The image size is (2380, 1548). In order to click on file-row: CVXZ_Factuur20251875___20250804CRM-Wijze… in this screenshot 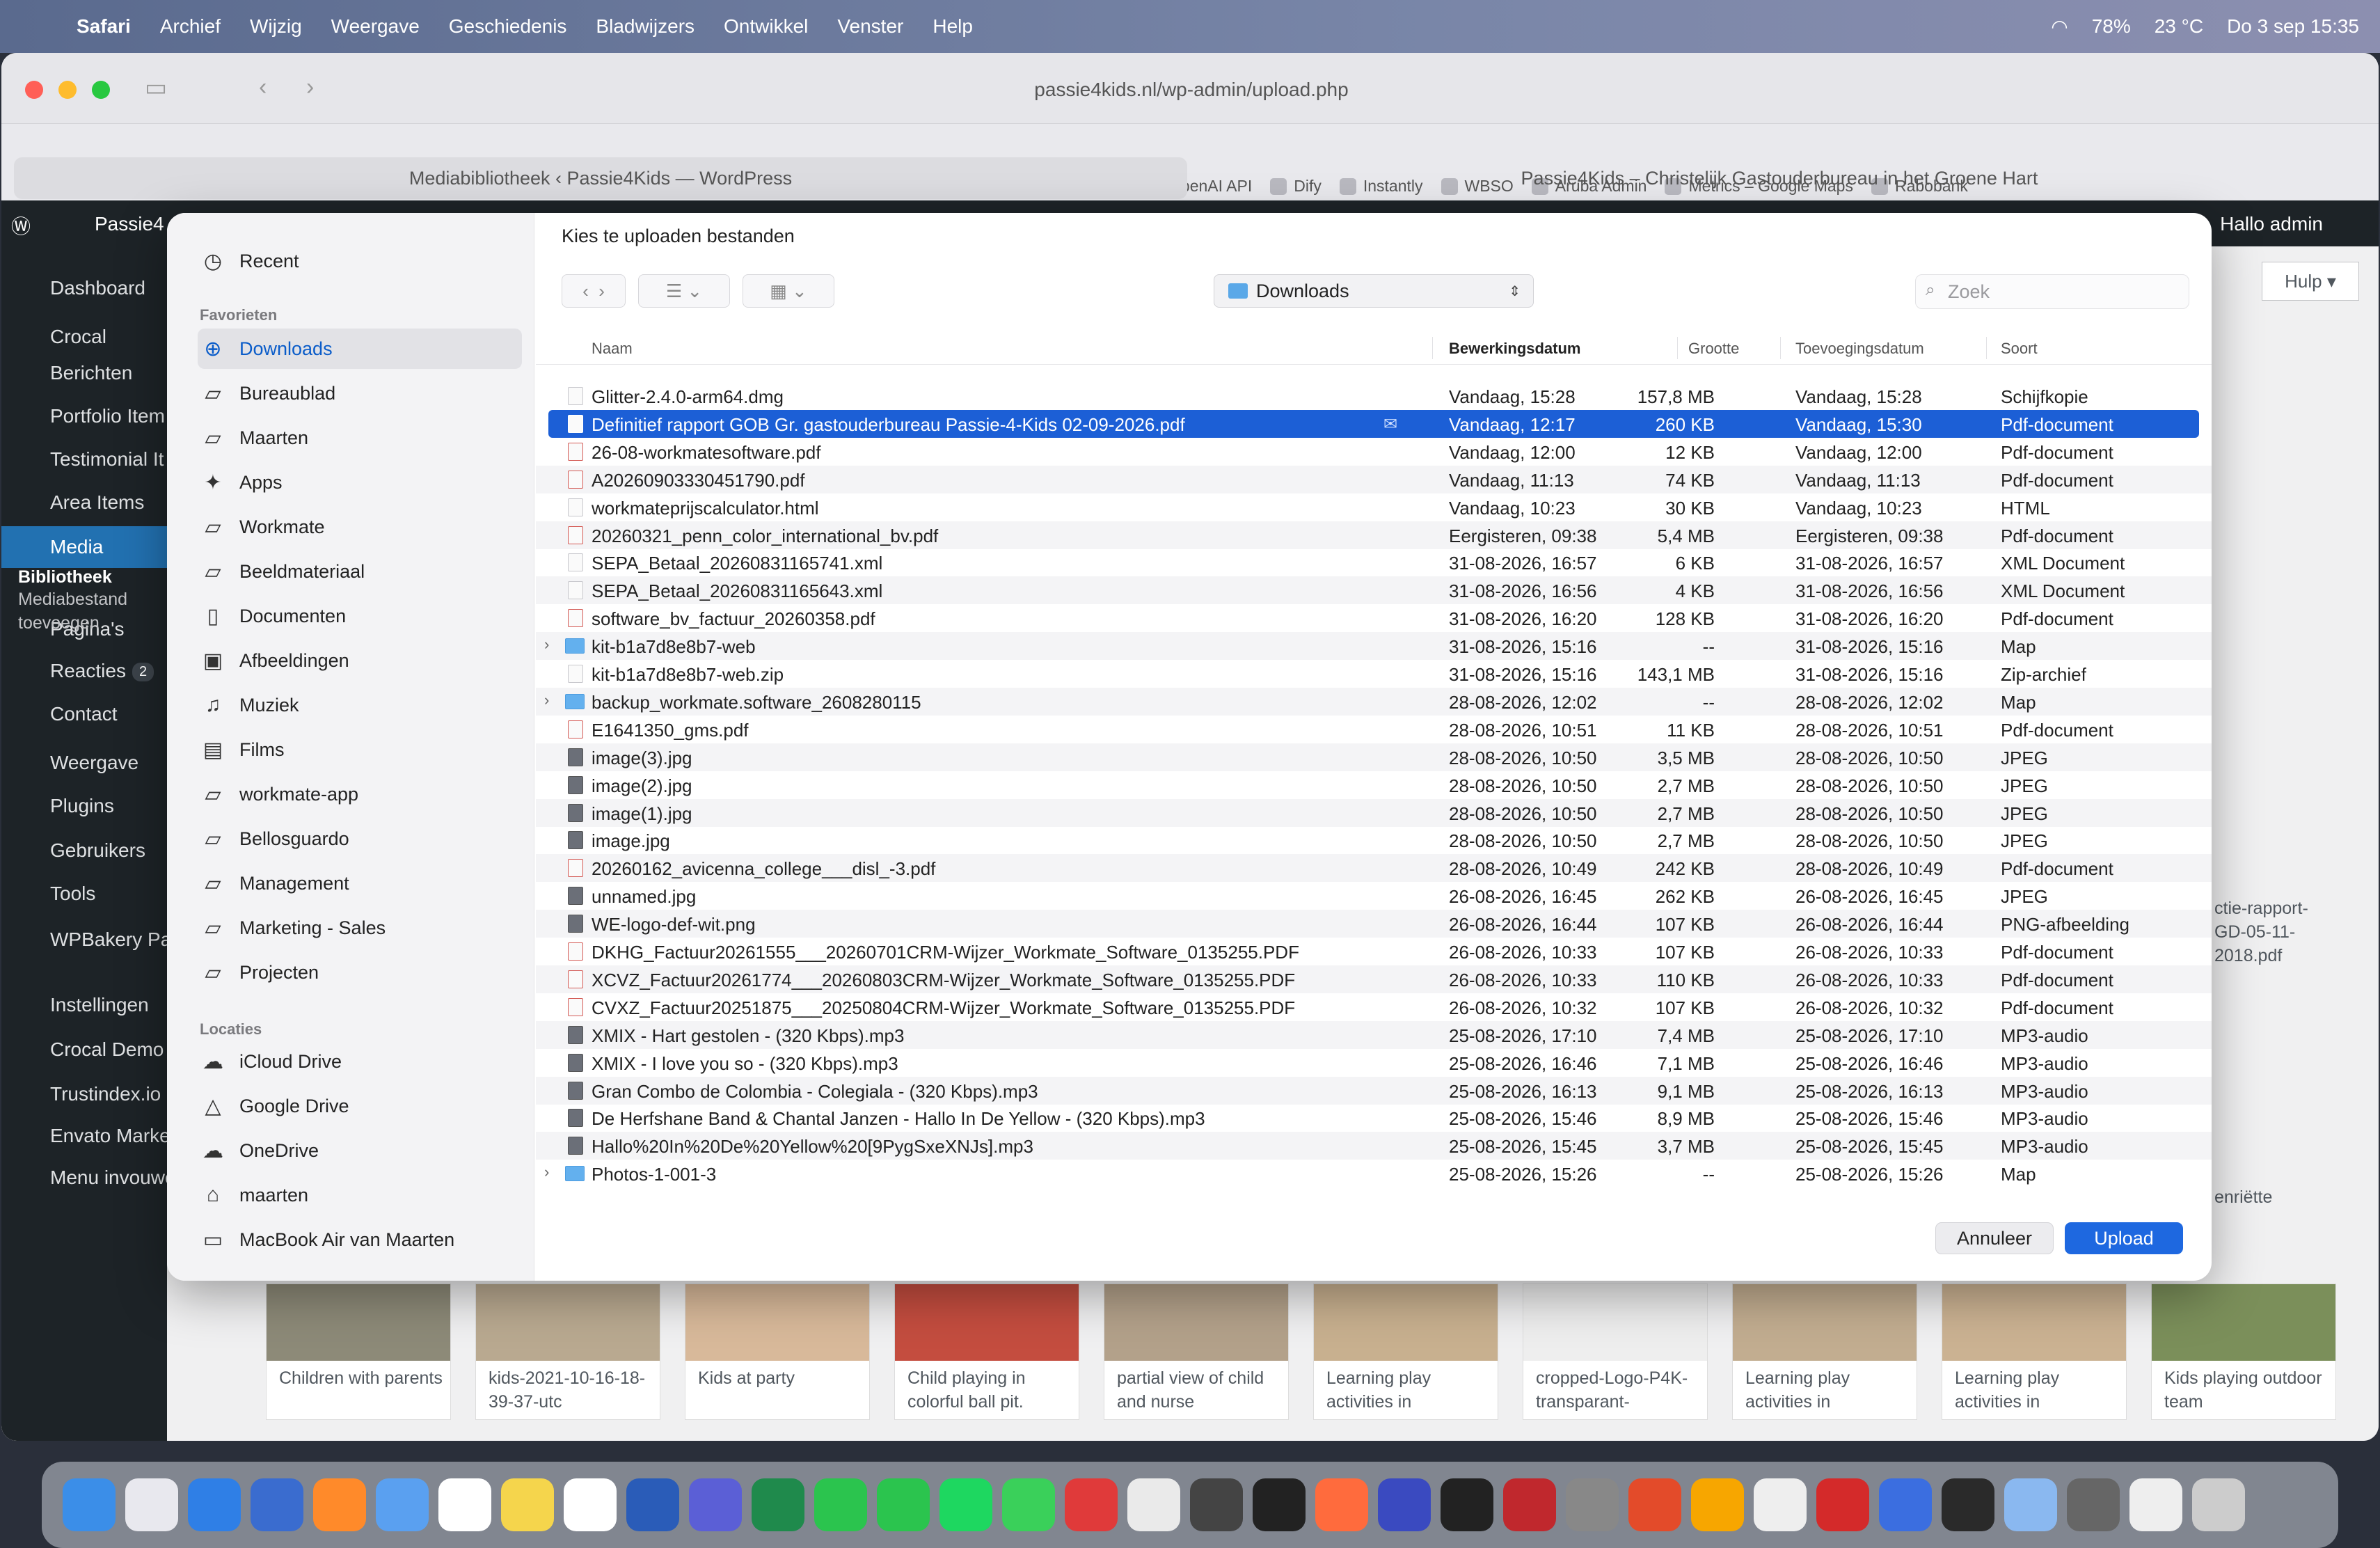, I will do `click(1374, 1007)`.